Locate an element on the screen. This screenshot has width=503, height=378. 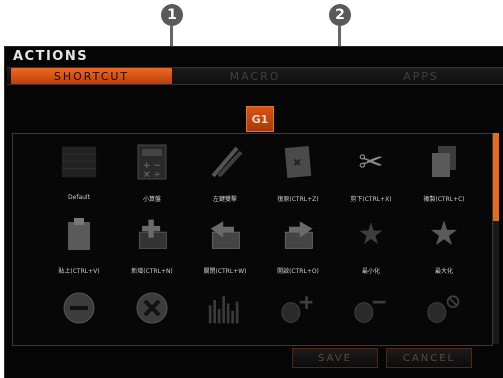
action-label: 關閉(CTRL+W) is located at coordinates (225, 271).